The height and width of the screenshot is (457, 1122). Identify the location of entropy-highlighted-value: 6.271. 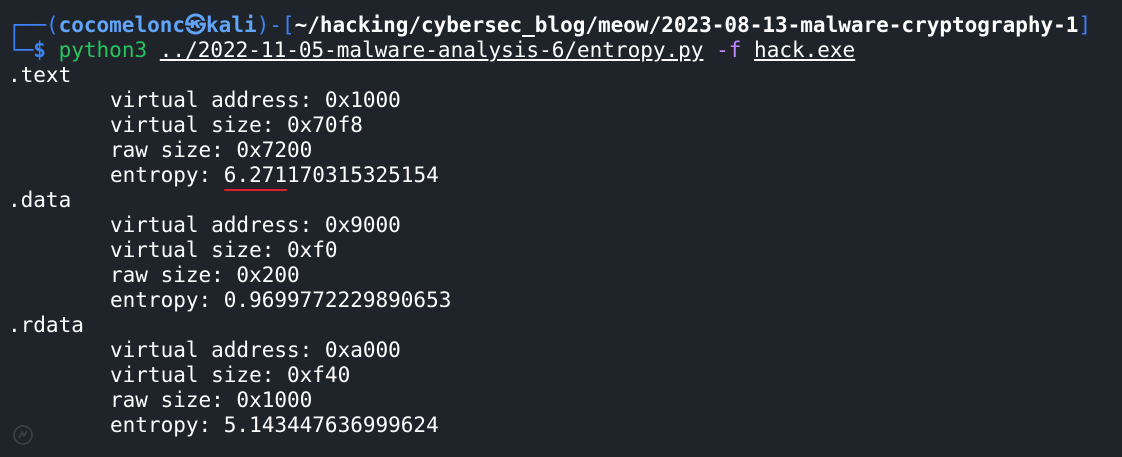
(255, 175).